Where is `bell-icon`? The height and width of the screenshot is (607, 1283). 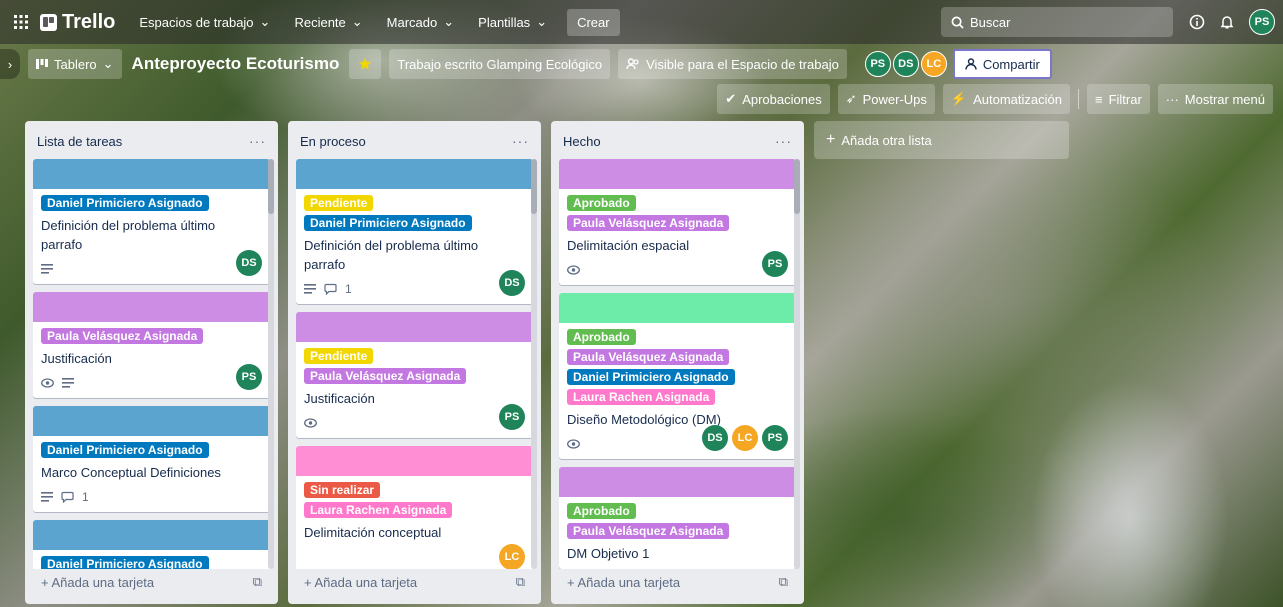
bell-icon is located at coordinates (1227, 22).